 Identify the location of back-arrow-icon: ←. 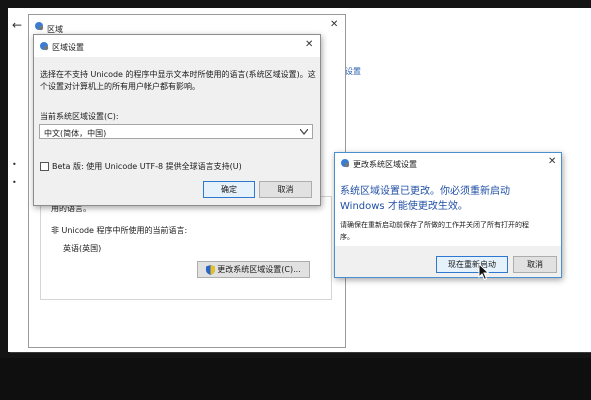
(17, 25).